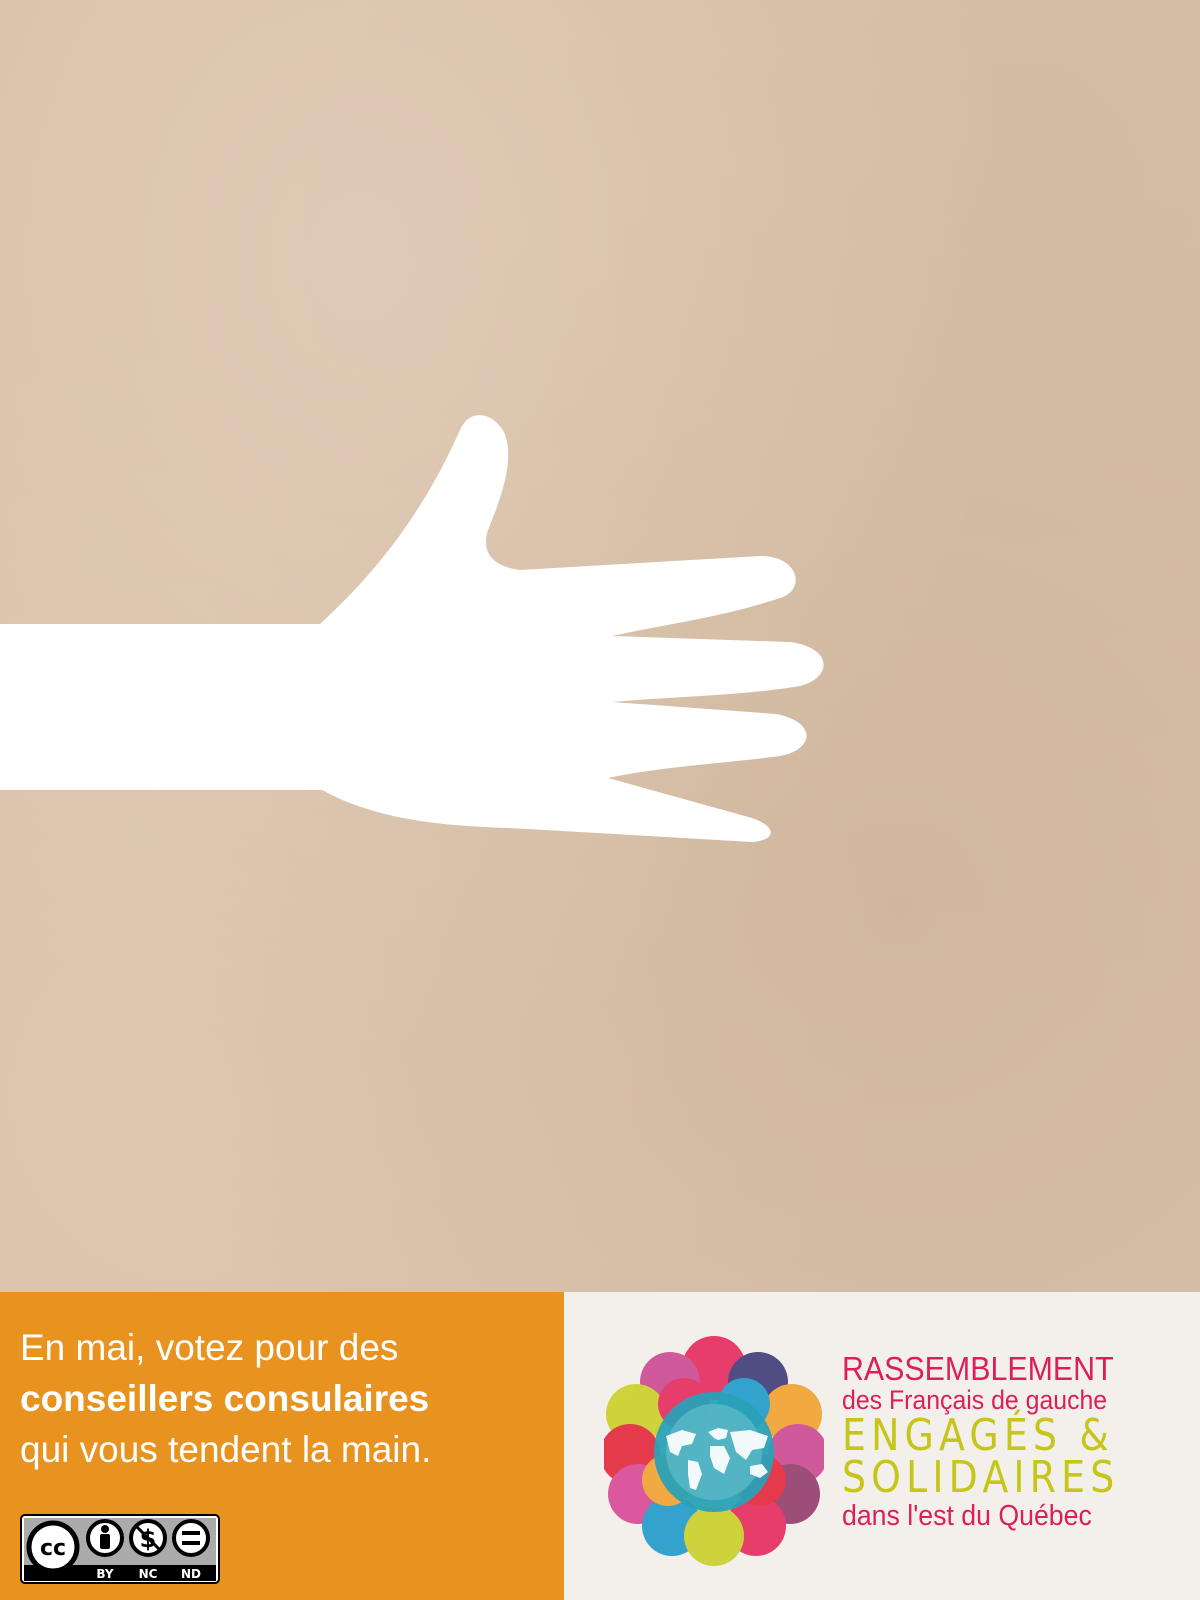 The image size is (1200, 1600). What do you see at coordinates (120, 1549) in the screenshot?
I see `creative-commons-icon: cc $ BY NC ND` at bounding box center [120, 1549].